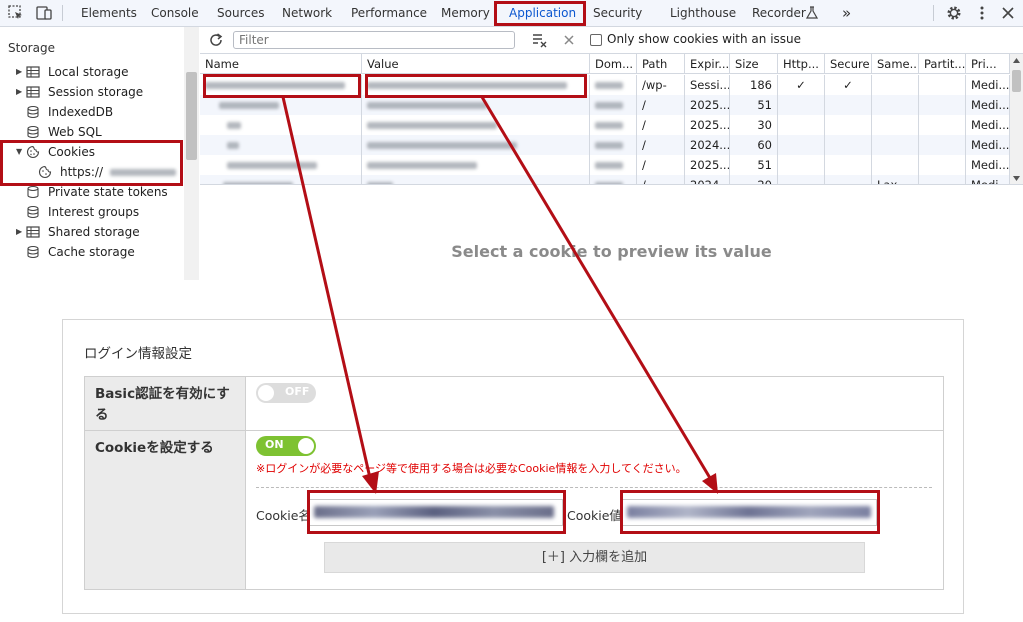 This screenshot has width=1023, height=622. Describe the element at coordinates (594, 557) in the screenshot. I see `add-input-row-button: [＋] 入力欄を追加` at that location.